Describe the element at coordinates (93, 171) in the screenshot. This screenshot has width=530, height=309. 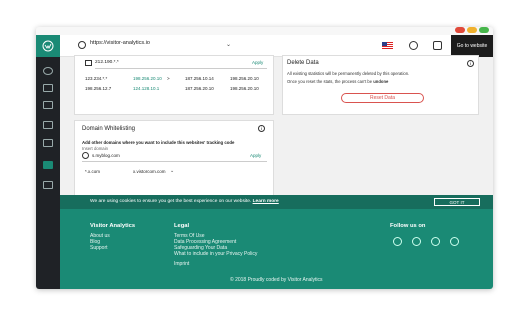
I see `domain-entry: *.x.com` at that location.